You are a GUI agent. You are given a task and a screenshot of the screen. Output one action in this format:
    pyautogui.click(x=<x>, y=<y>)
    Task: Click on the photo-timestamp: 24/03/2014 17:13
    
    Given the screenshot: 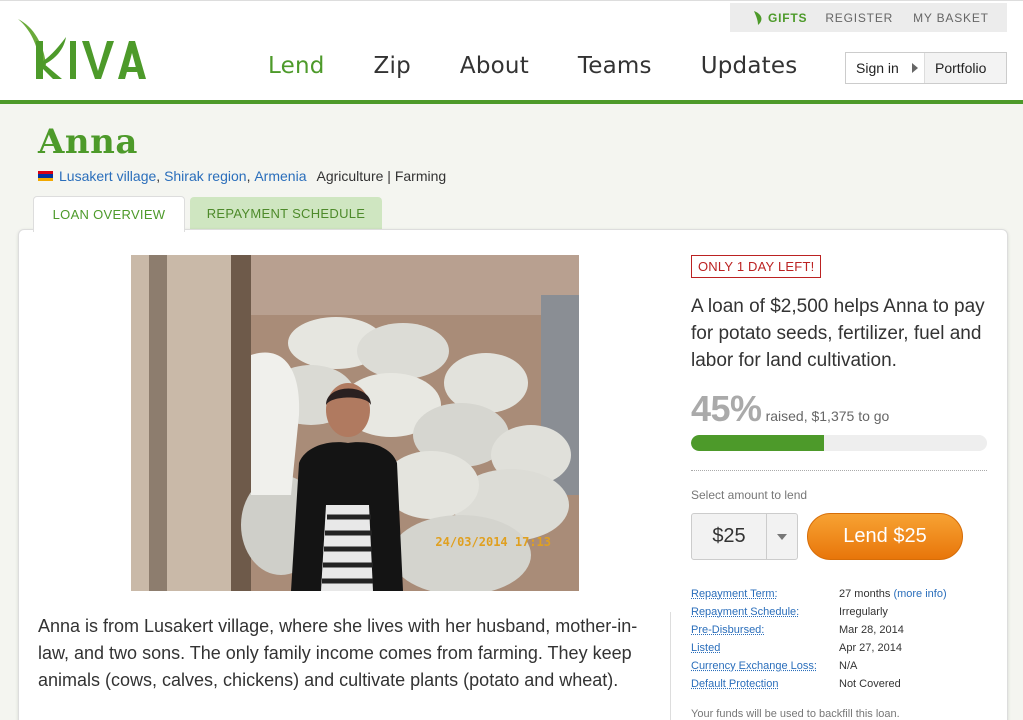 What is the action you would take?
    pyautogui.click(x=493, y=542)
    